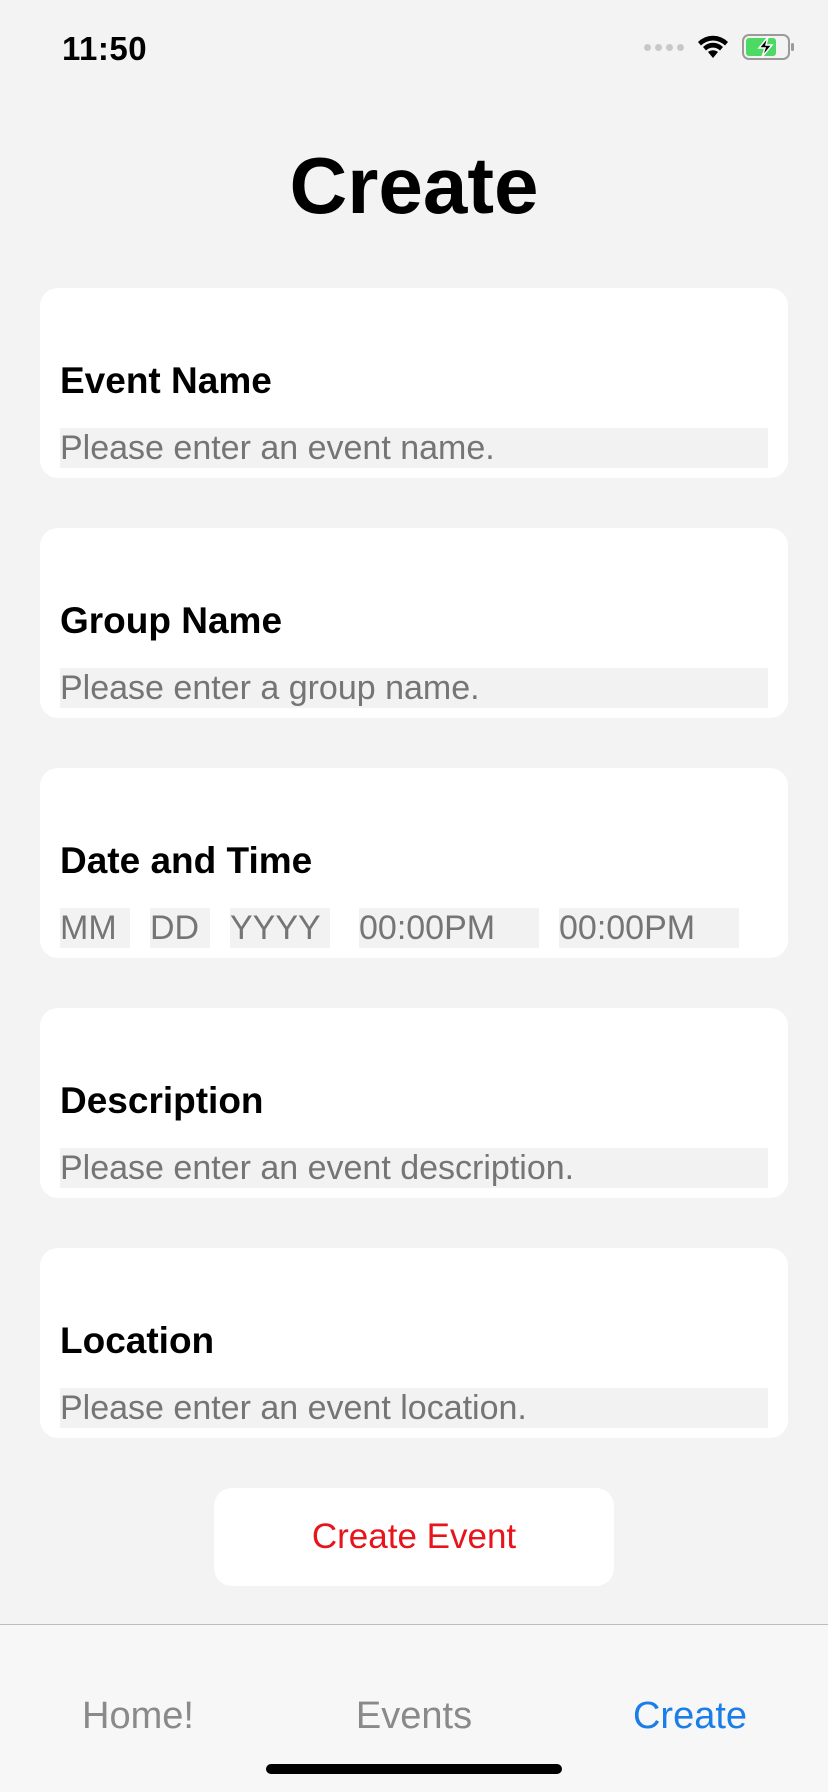 This screenshot has width=828, height=1792. I want to click on battery-charging-icon, so click(768, 47).